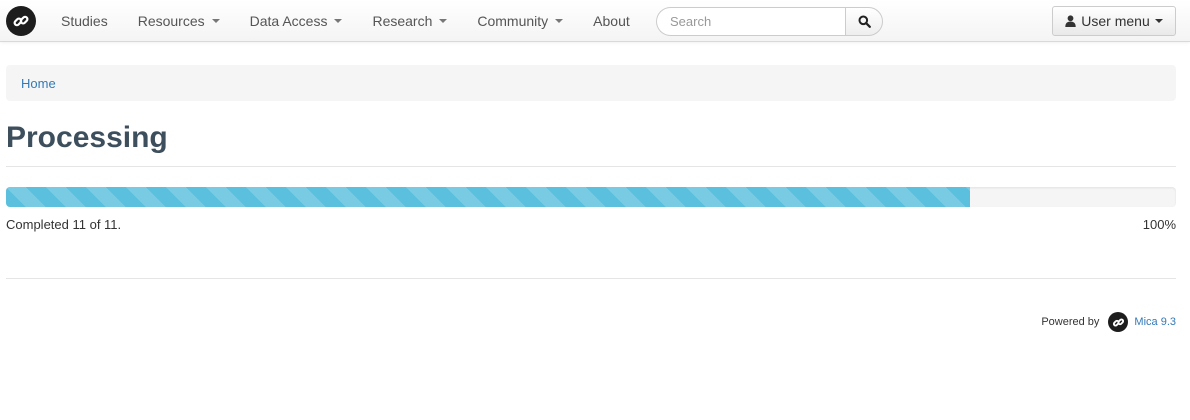 The width and height of the screenshot is (1190, 420). I want to click on nav-community: Community, so click(520, 21).